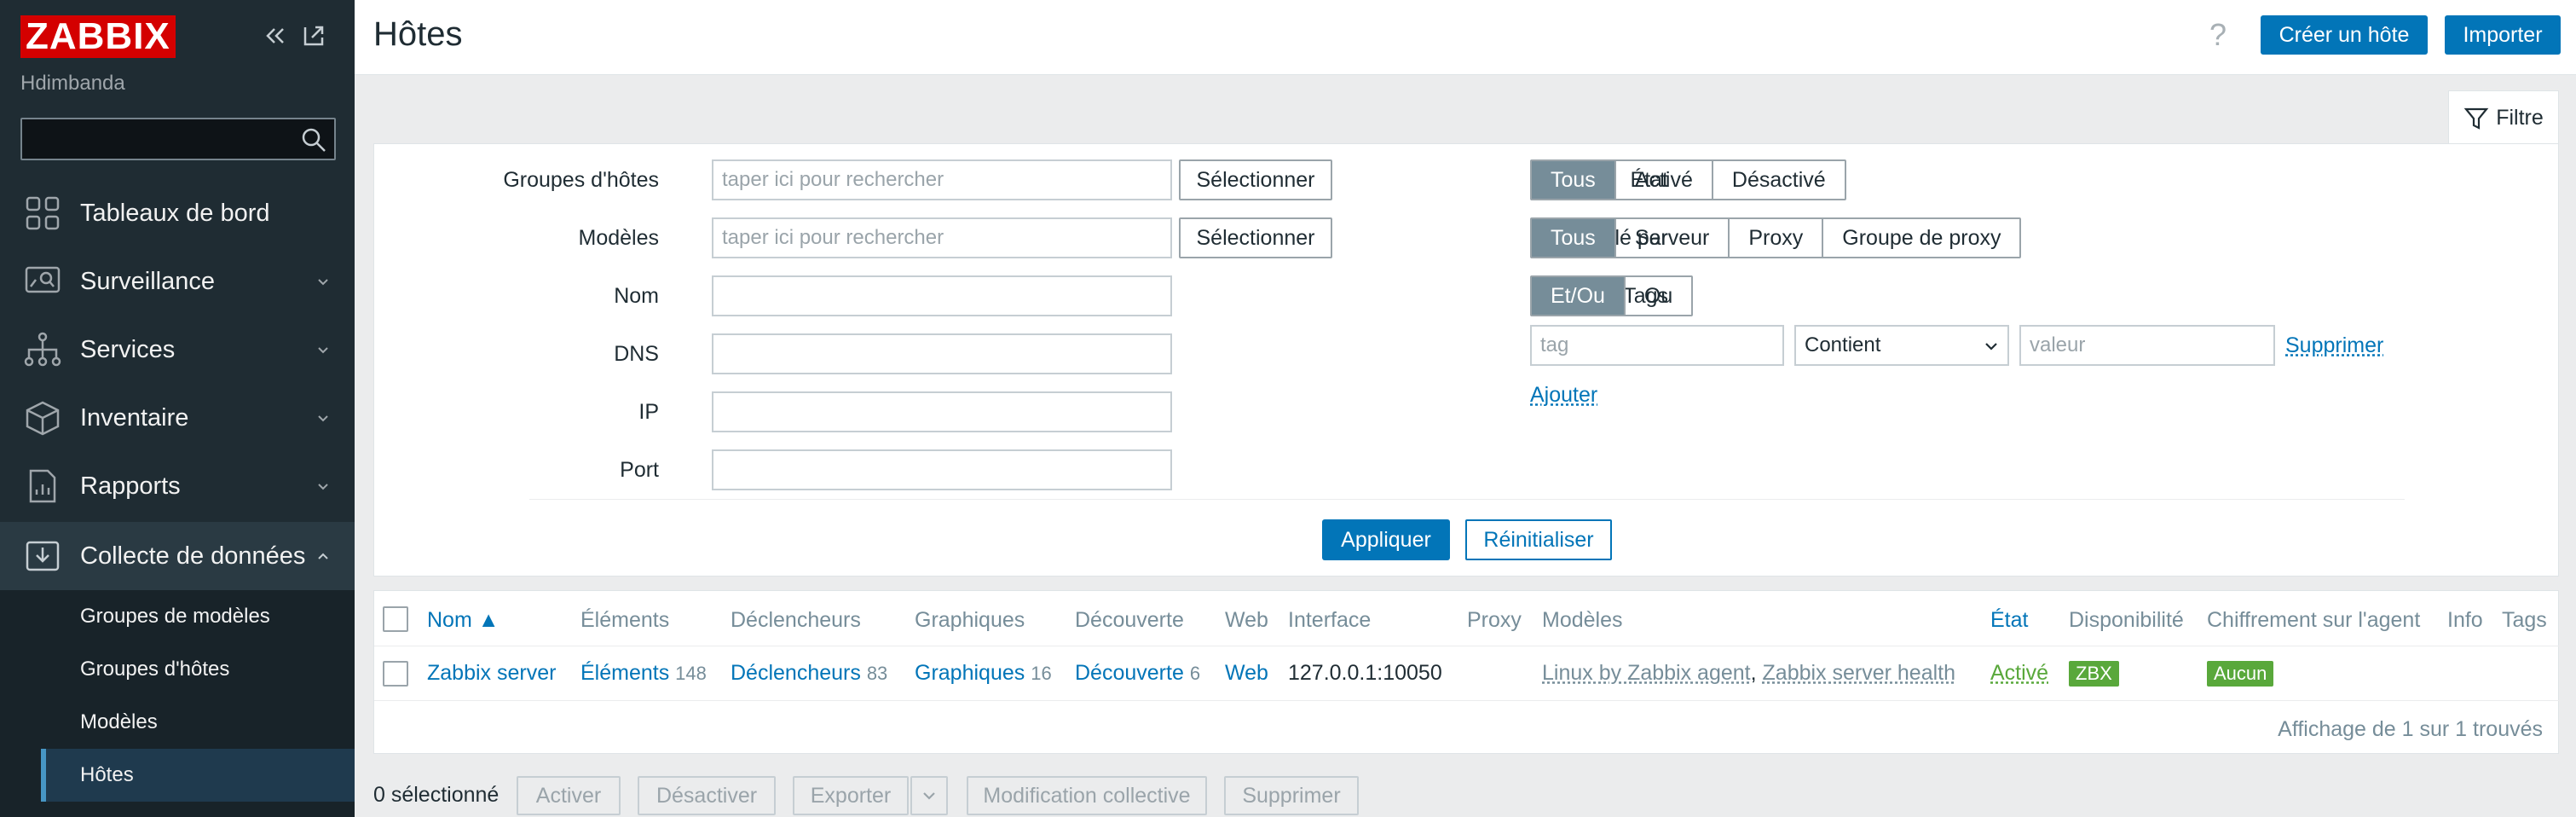 Image resolution: width=2576 pixels, height=817 pixels. Describe the element at coordinates (648, 412) in the screenshot. I see `ip-label: IP` at that location.